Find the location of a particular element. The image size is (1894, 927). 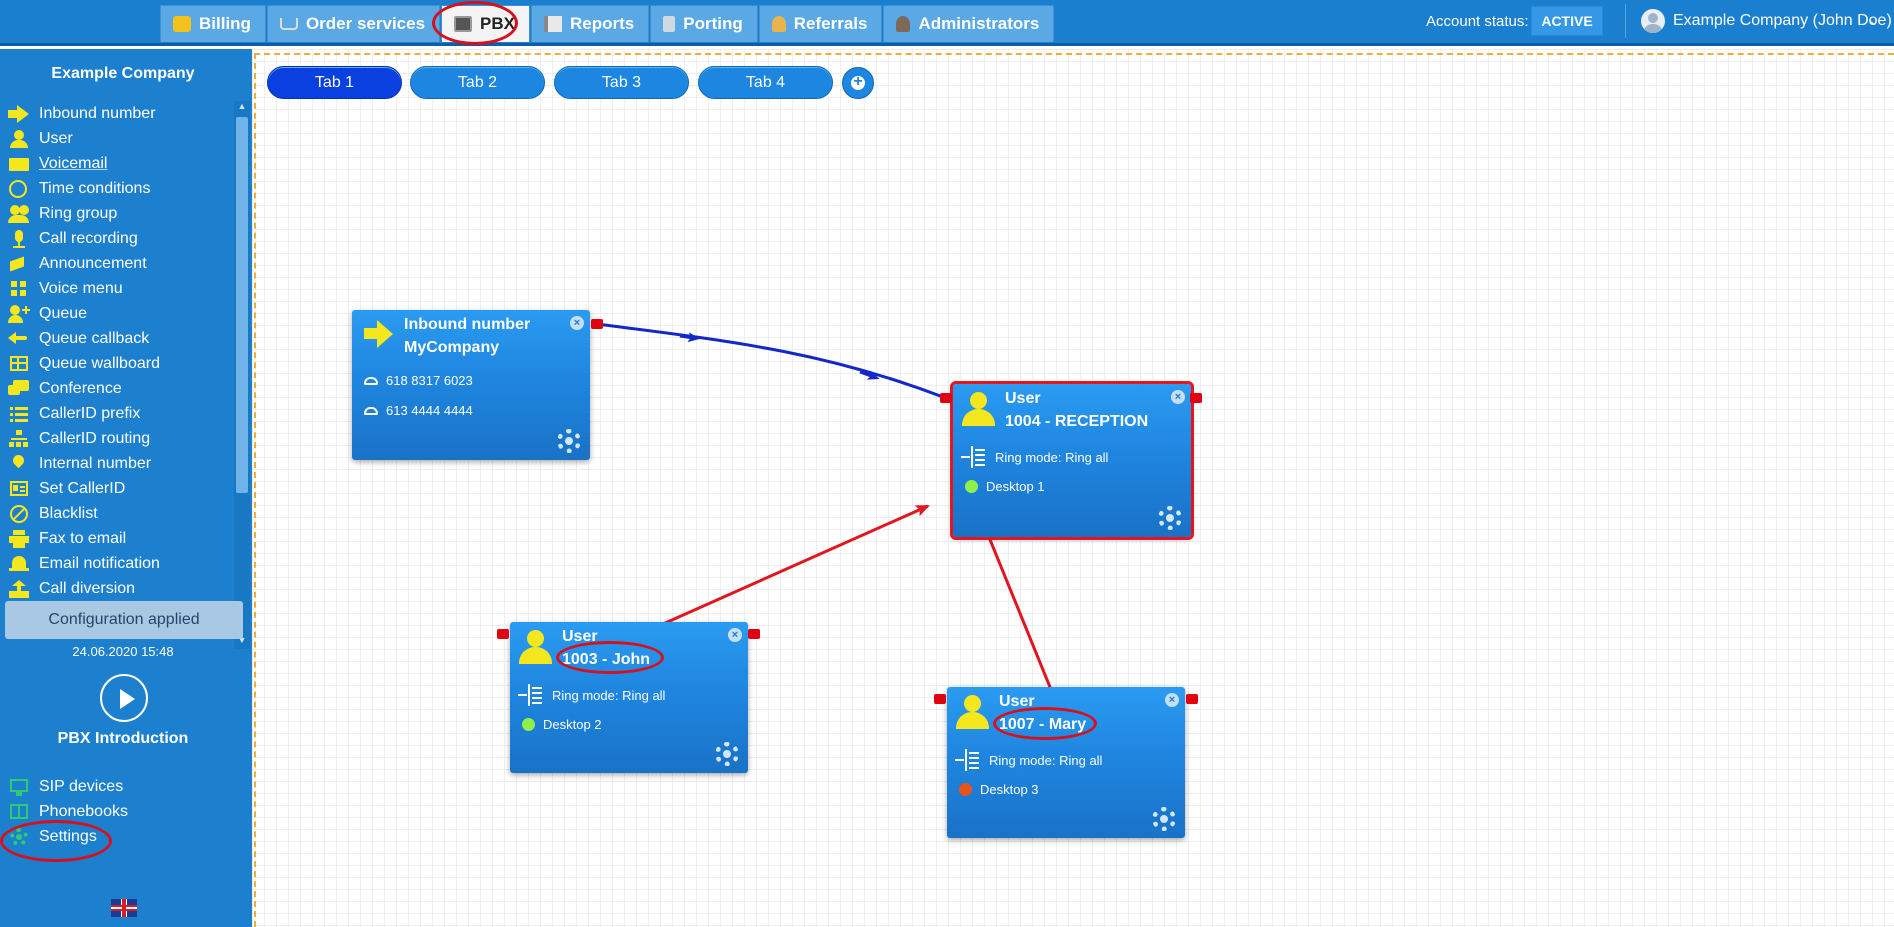

sidebar-item-queue-callback: Queue callback is located at coordinates (117, 338).